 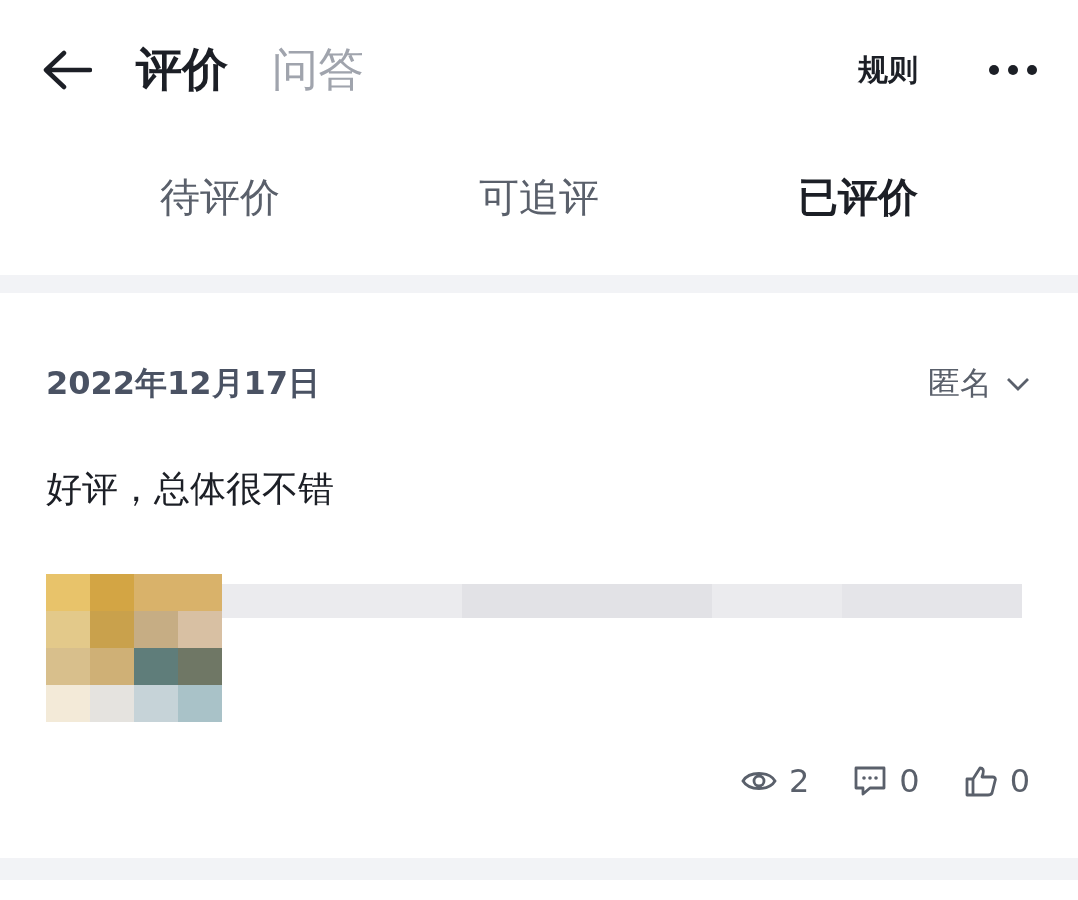 What do you see at coordinates (219, 197) in the screenshot?
I see `filter-tab: 待评价` at bounding box center [219, 197].